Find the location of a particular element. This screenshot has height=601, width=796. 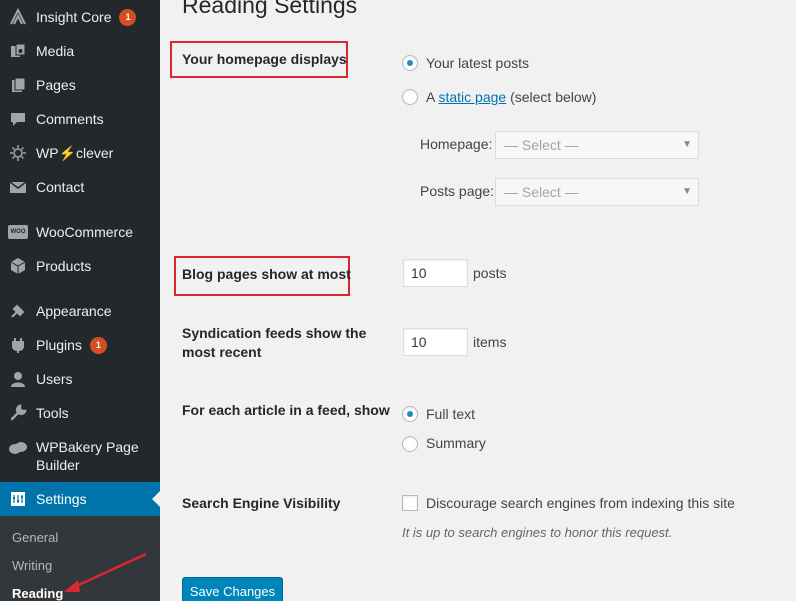

syndication-label-line2: most recent is located at coordinates (222, 352).